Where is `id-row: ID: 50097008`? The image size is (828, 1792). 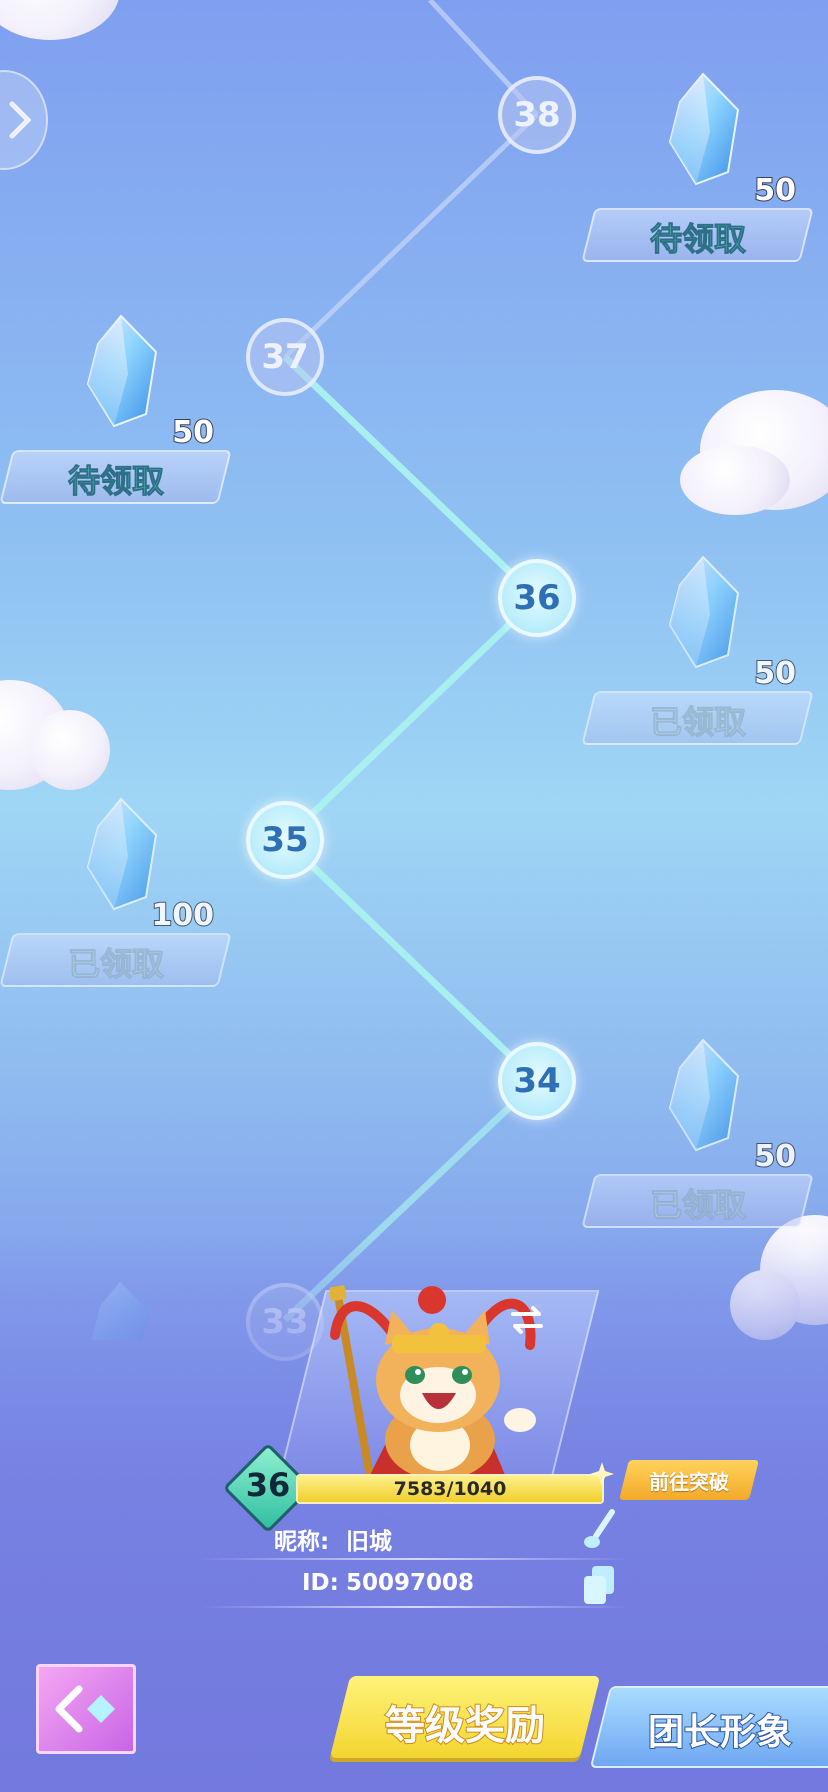
id-row: ID: 50097008 is located at coordinates (415, 1588).